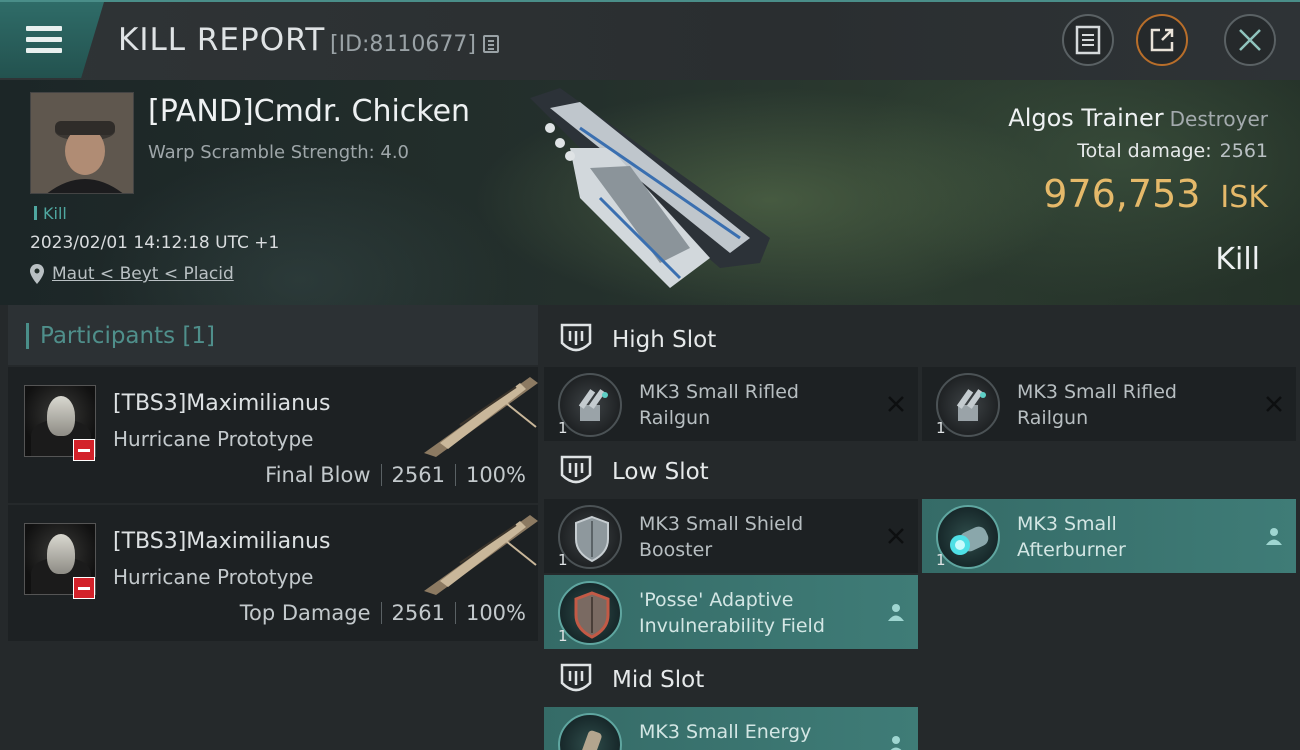  What do you see at coordinates (921, 471) in the screenshot?
I see `low-slot-header: Low Slot` at bounding box center [921, 471].